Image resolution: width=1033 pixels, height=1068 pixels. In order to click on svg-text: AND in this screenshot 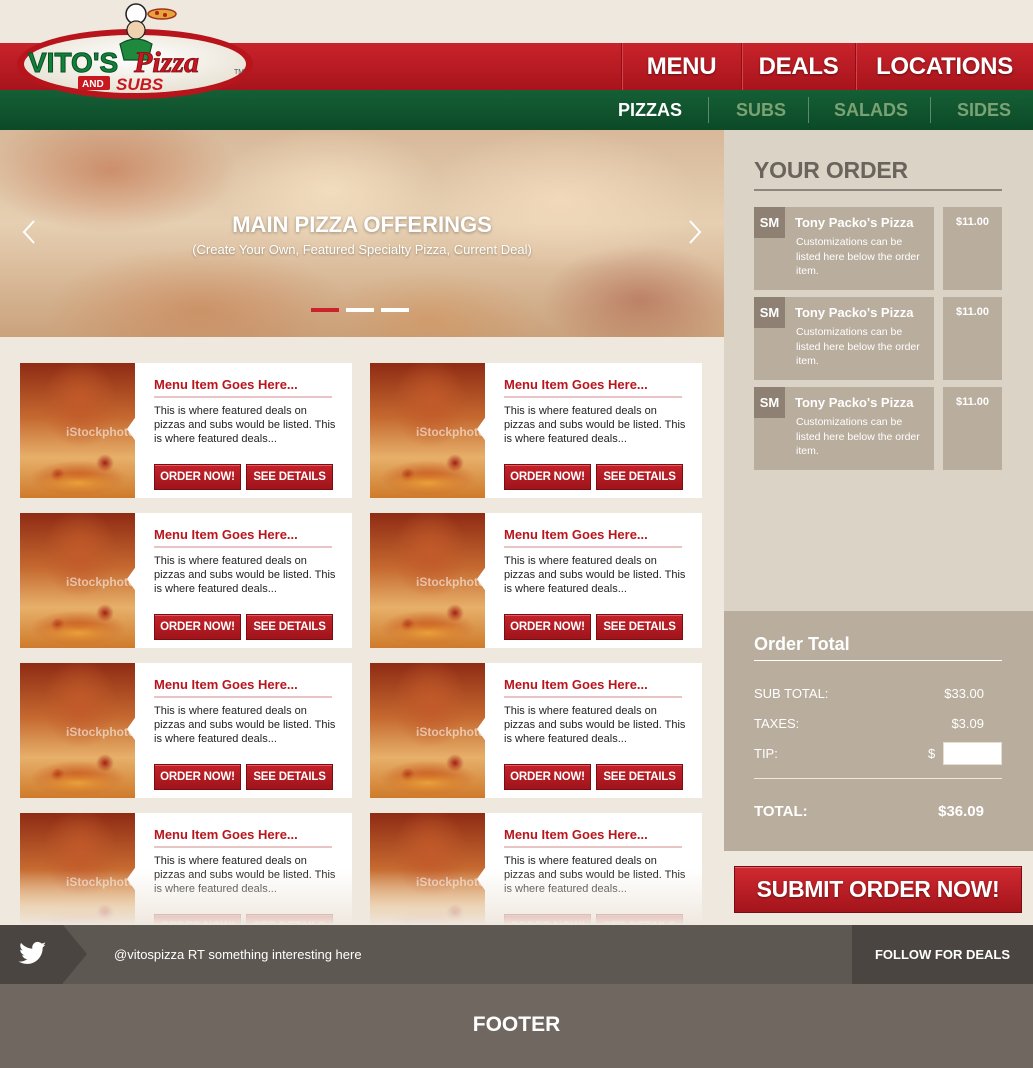, I will do `click(93, 84)`.